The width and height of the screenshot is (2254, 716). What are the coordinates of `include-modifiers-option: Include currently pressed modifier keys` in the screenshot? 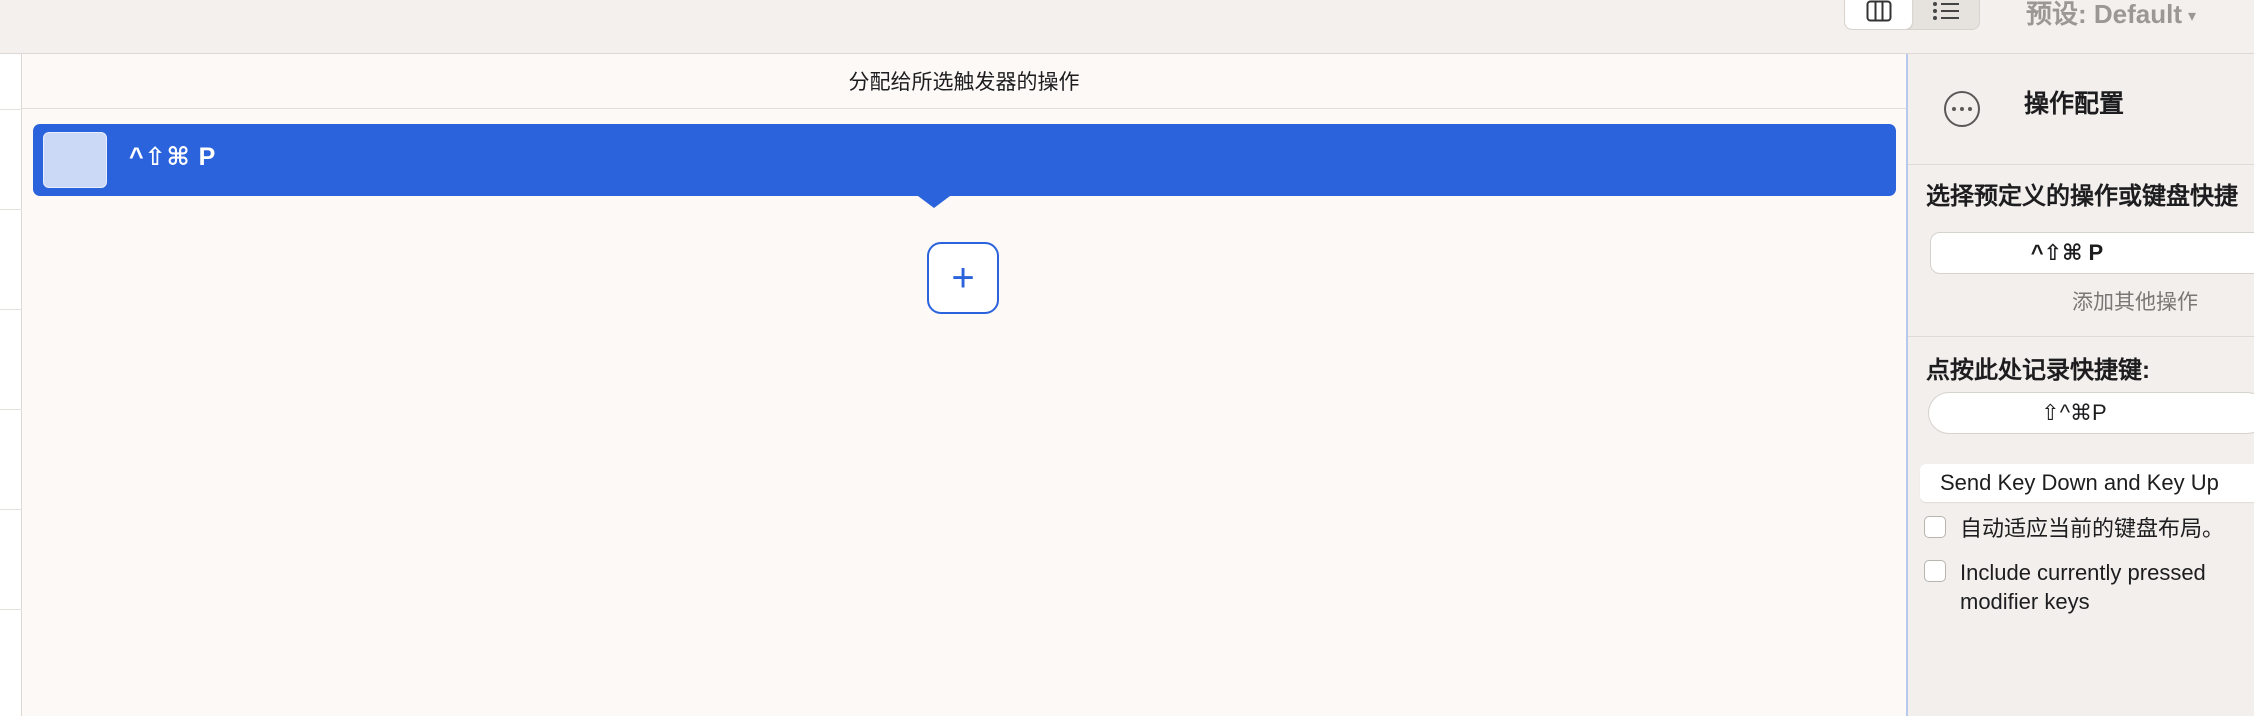 It's located at (2089, 587).